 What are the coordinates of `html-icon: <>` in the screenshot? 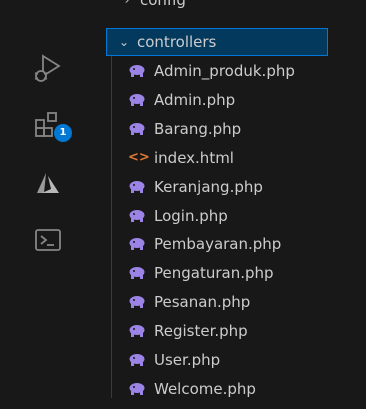 It's located at (139, 158).